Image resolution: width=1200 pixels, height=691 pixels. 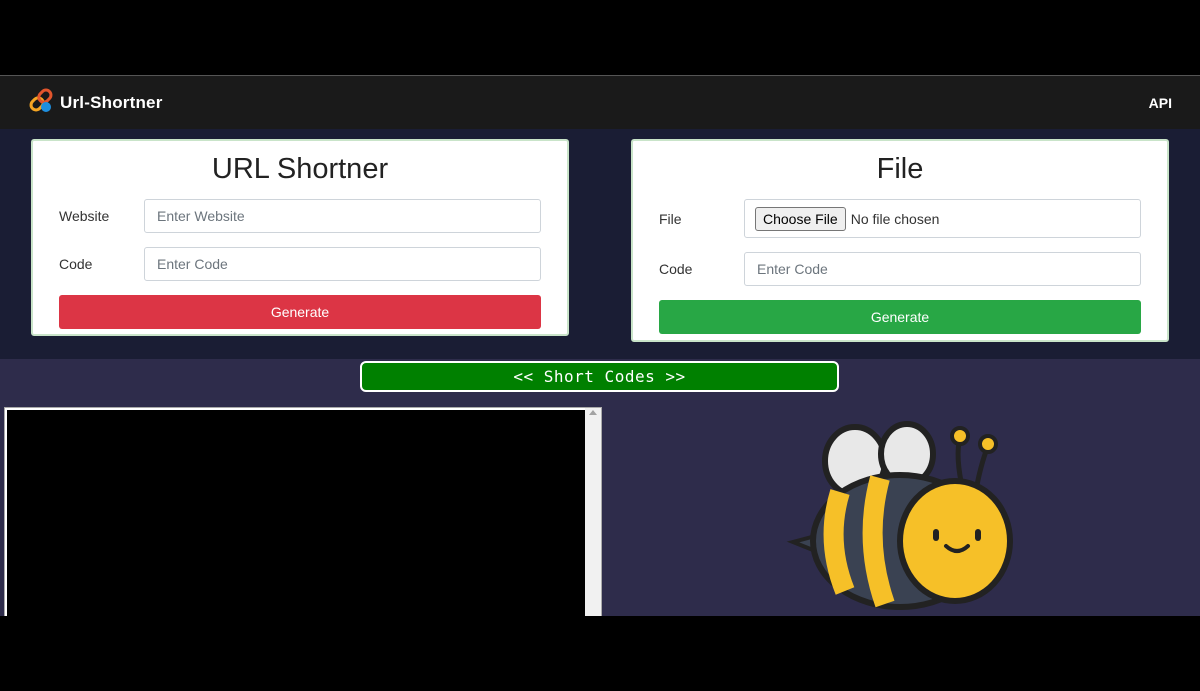 I want to click on bee-icon, so click(x=905, y=516).